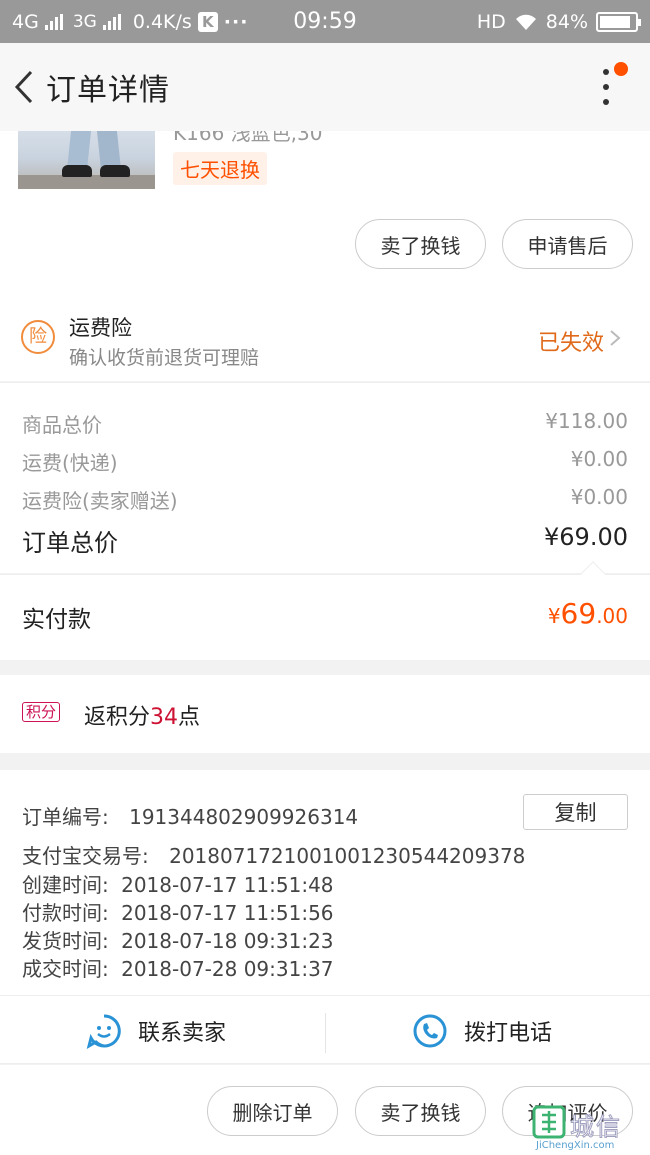 The height and width of the screenshot is (1155, 650). Describe the element at coordinates (70, 543) in the screenshot. I see `order-total-label: 订单总价` at that location.